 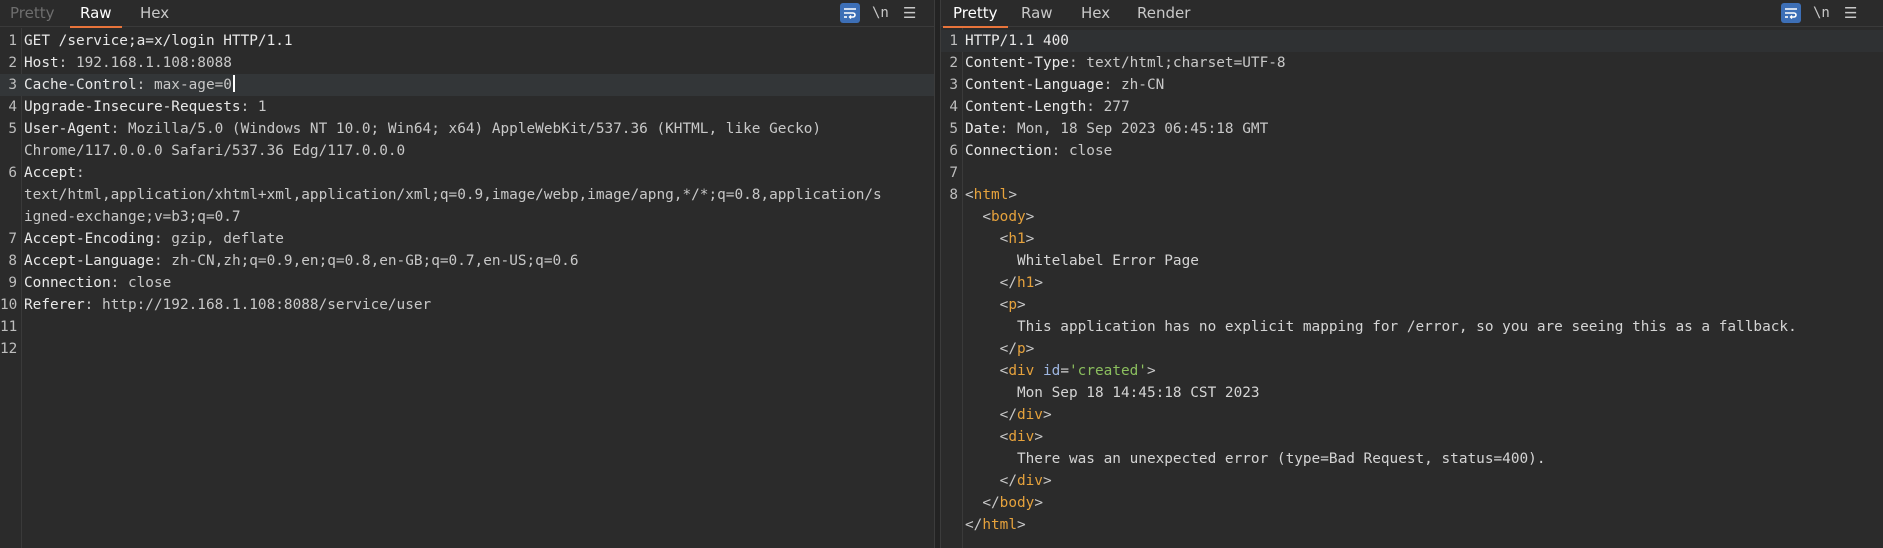 I want to click on header-name: Host, so click(x=41, y=63).